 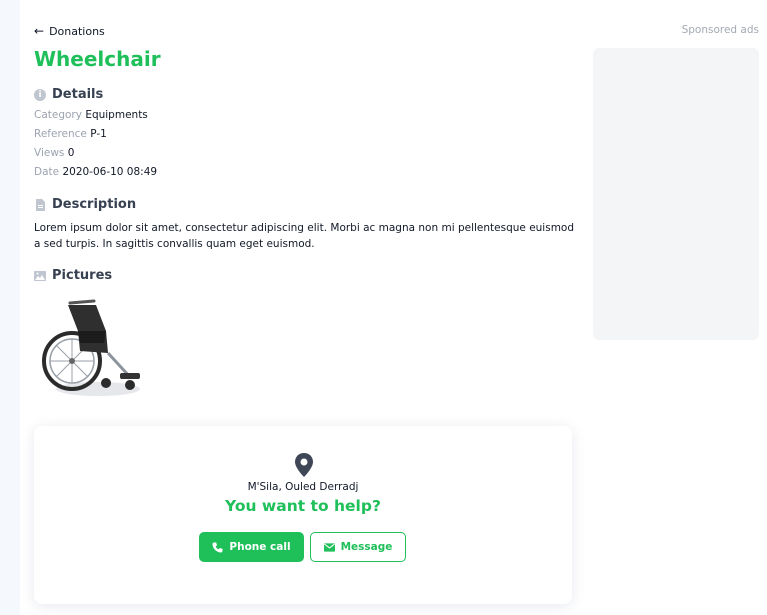 What do you see at coordinates (97, 59) in the screenshot?
I see `page-title: Wheelchair` at bounding box center [97, 59].